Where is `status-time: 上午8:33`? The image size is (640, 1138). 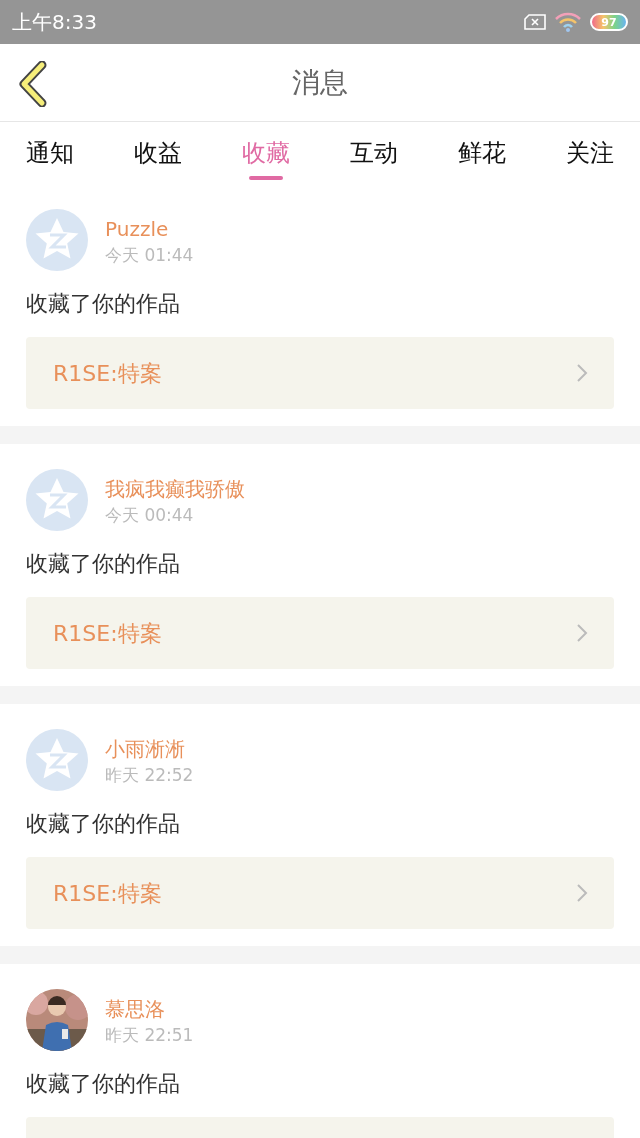 status-time: 上午8:33 is located at coordinates (54, 22).